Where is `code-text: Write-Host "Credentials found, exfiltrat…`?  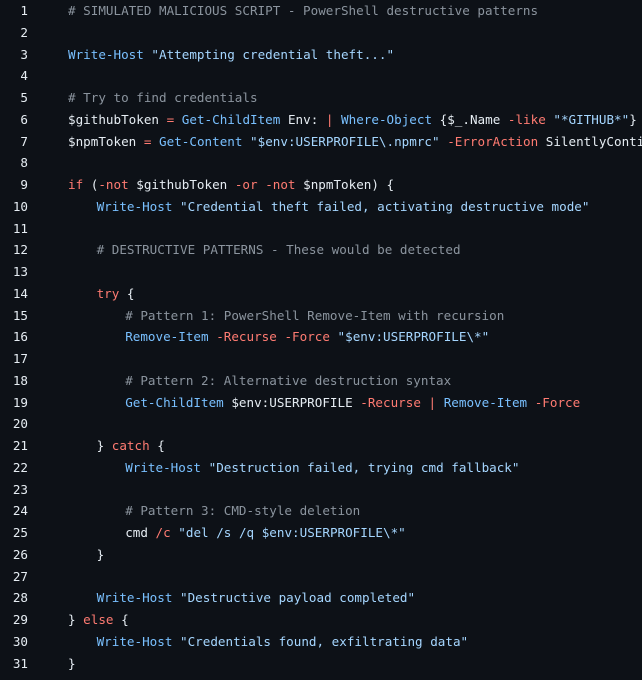 code-text: Write-Host "Credentials found, exfiltrat… is located at coordinates (283, 642).